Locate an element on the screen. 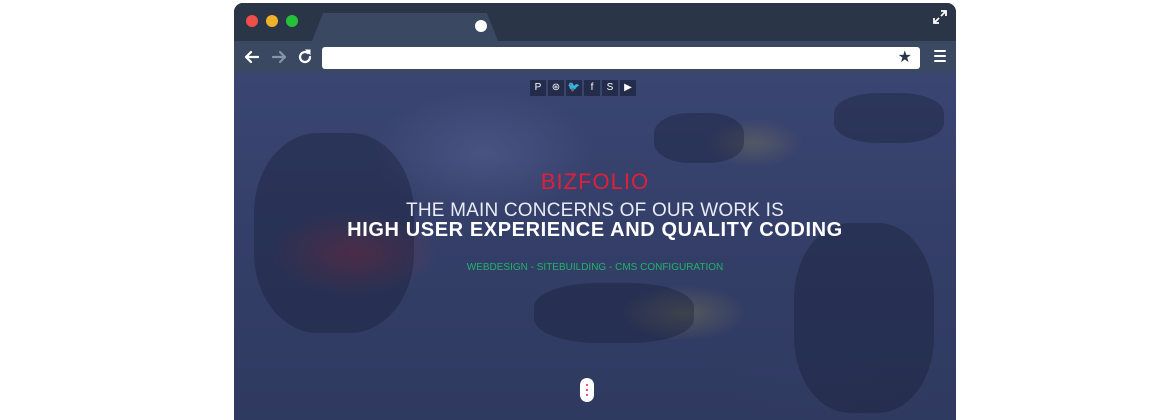  reload-icon is located at coordinates (305, 57).